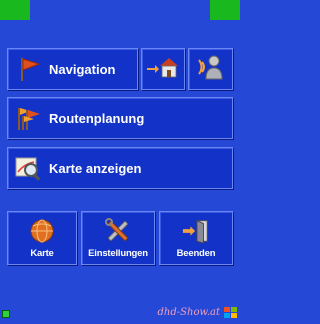 Image resolution: width=320 pixels, height=324 pixels. Describe the element at coordinates (42, 231) in the screenshot. I see `globe-icon` at that location.